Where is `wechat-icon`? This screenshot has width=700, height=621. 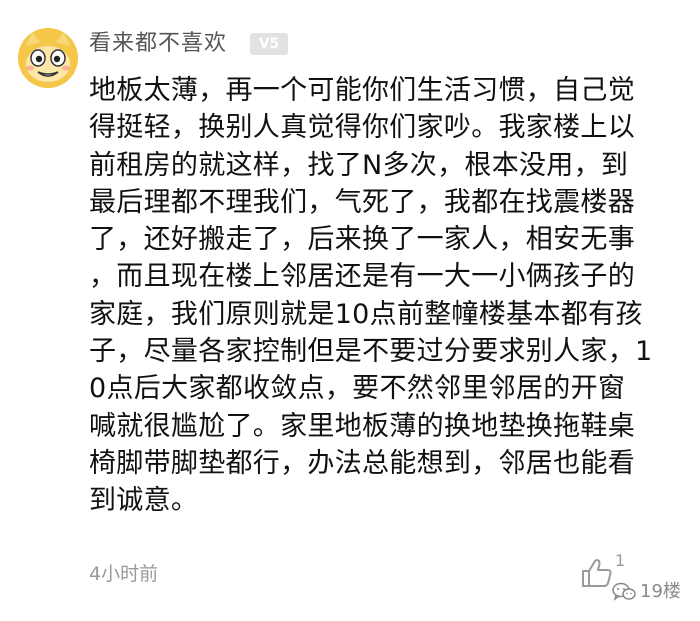
wechat-icon is located at coordinates (624, 591).